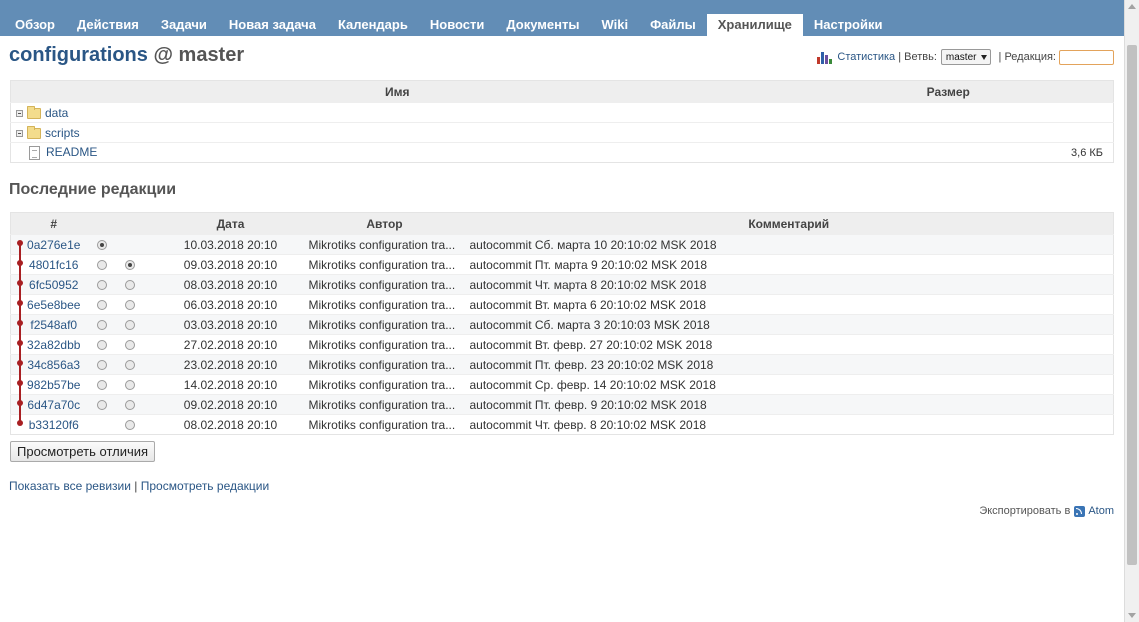  Describe the element at coordinates (562, 112) in the screenshot. I see `entry-row: data` at that location.